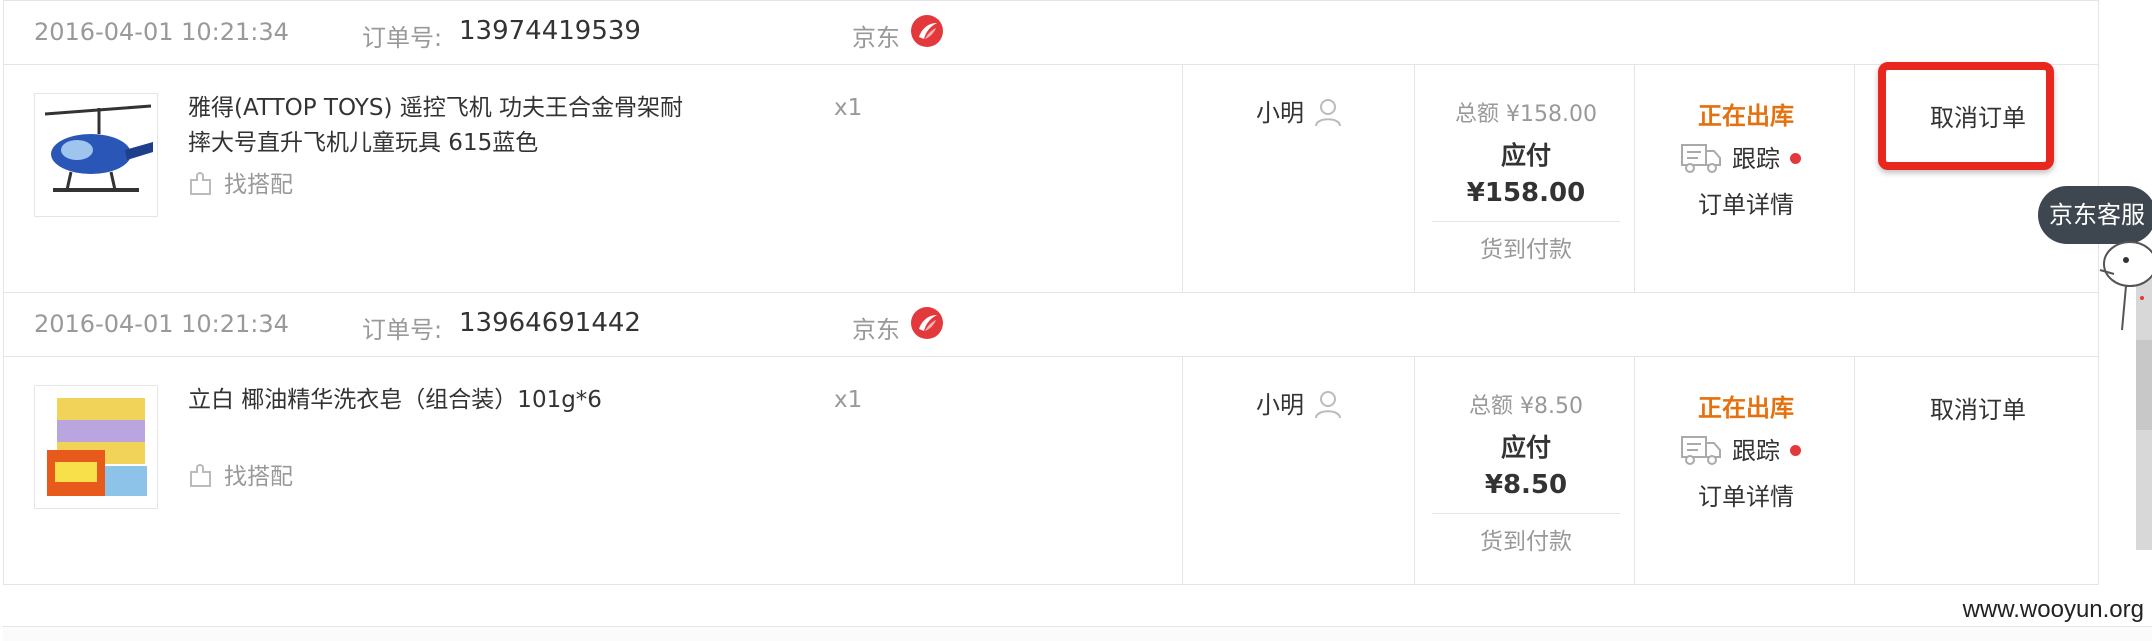 This screenshot has width=2152, height=641. I want to click on highlight-box, so click(1966, 116).